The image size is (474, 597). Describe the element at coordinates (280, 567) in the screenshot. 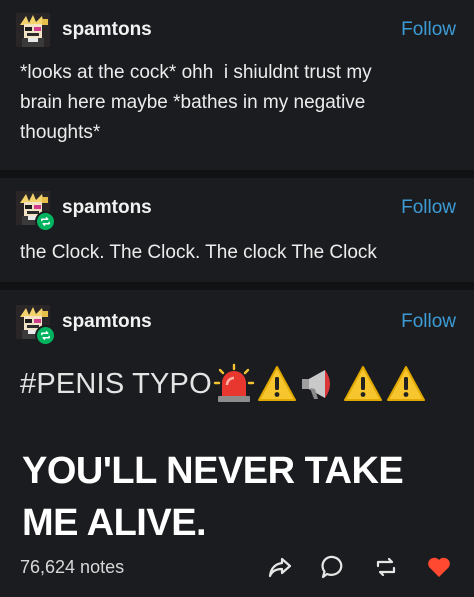

I see `share-icon` at that location.